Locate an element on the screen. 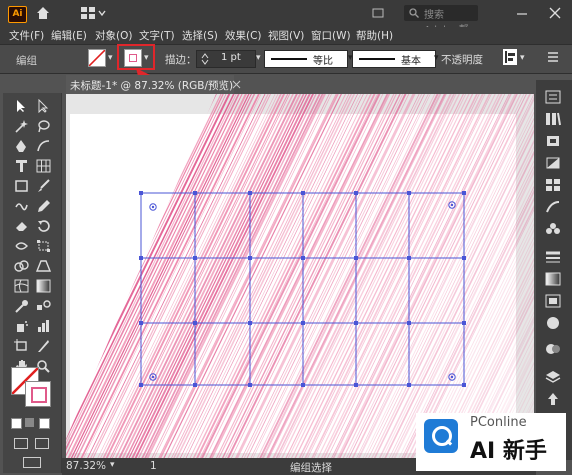 The image size is (572, 475). swatches-icon is located at coordinates (553, 185).